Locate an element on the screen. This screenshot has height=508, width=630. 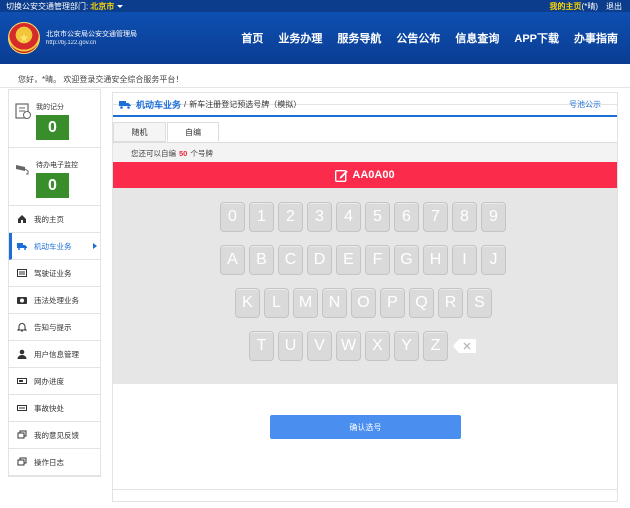
backspace-icon is located at coordinates (464, 346).